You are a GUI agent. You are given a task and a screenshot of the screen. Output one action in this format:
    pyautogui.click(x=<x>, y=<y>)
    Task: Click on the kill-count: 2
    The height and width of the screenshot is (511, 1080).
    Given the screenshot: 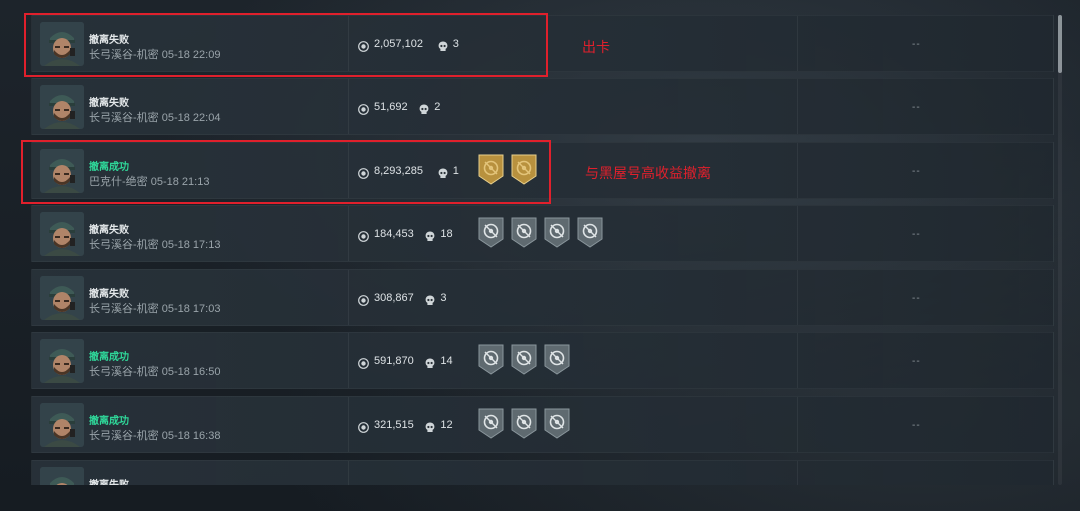 What is the action you would take?
    pyautogui.click(x=437, y=107)
    